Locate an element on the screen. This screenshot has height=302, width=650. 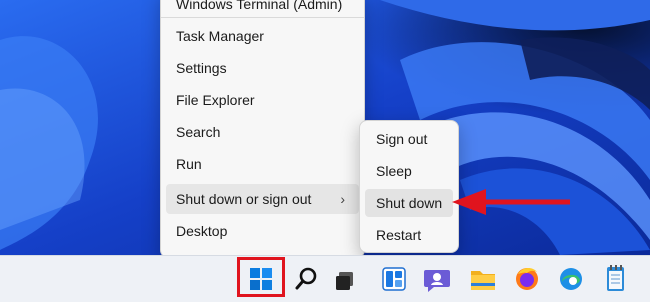
submenu-item-label: Shut down is located at coordinates (409, 203).